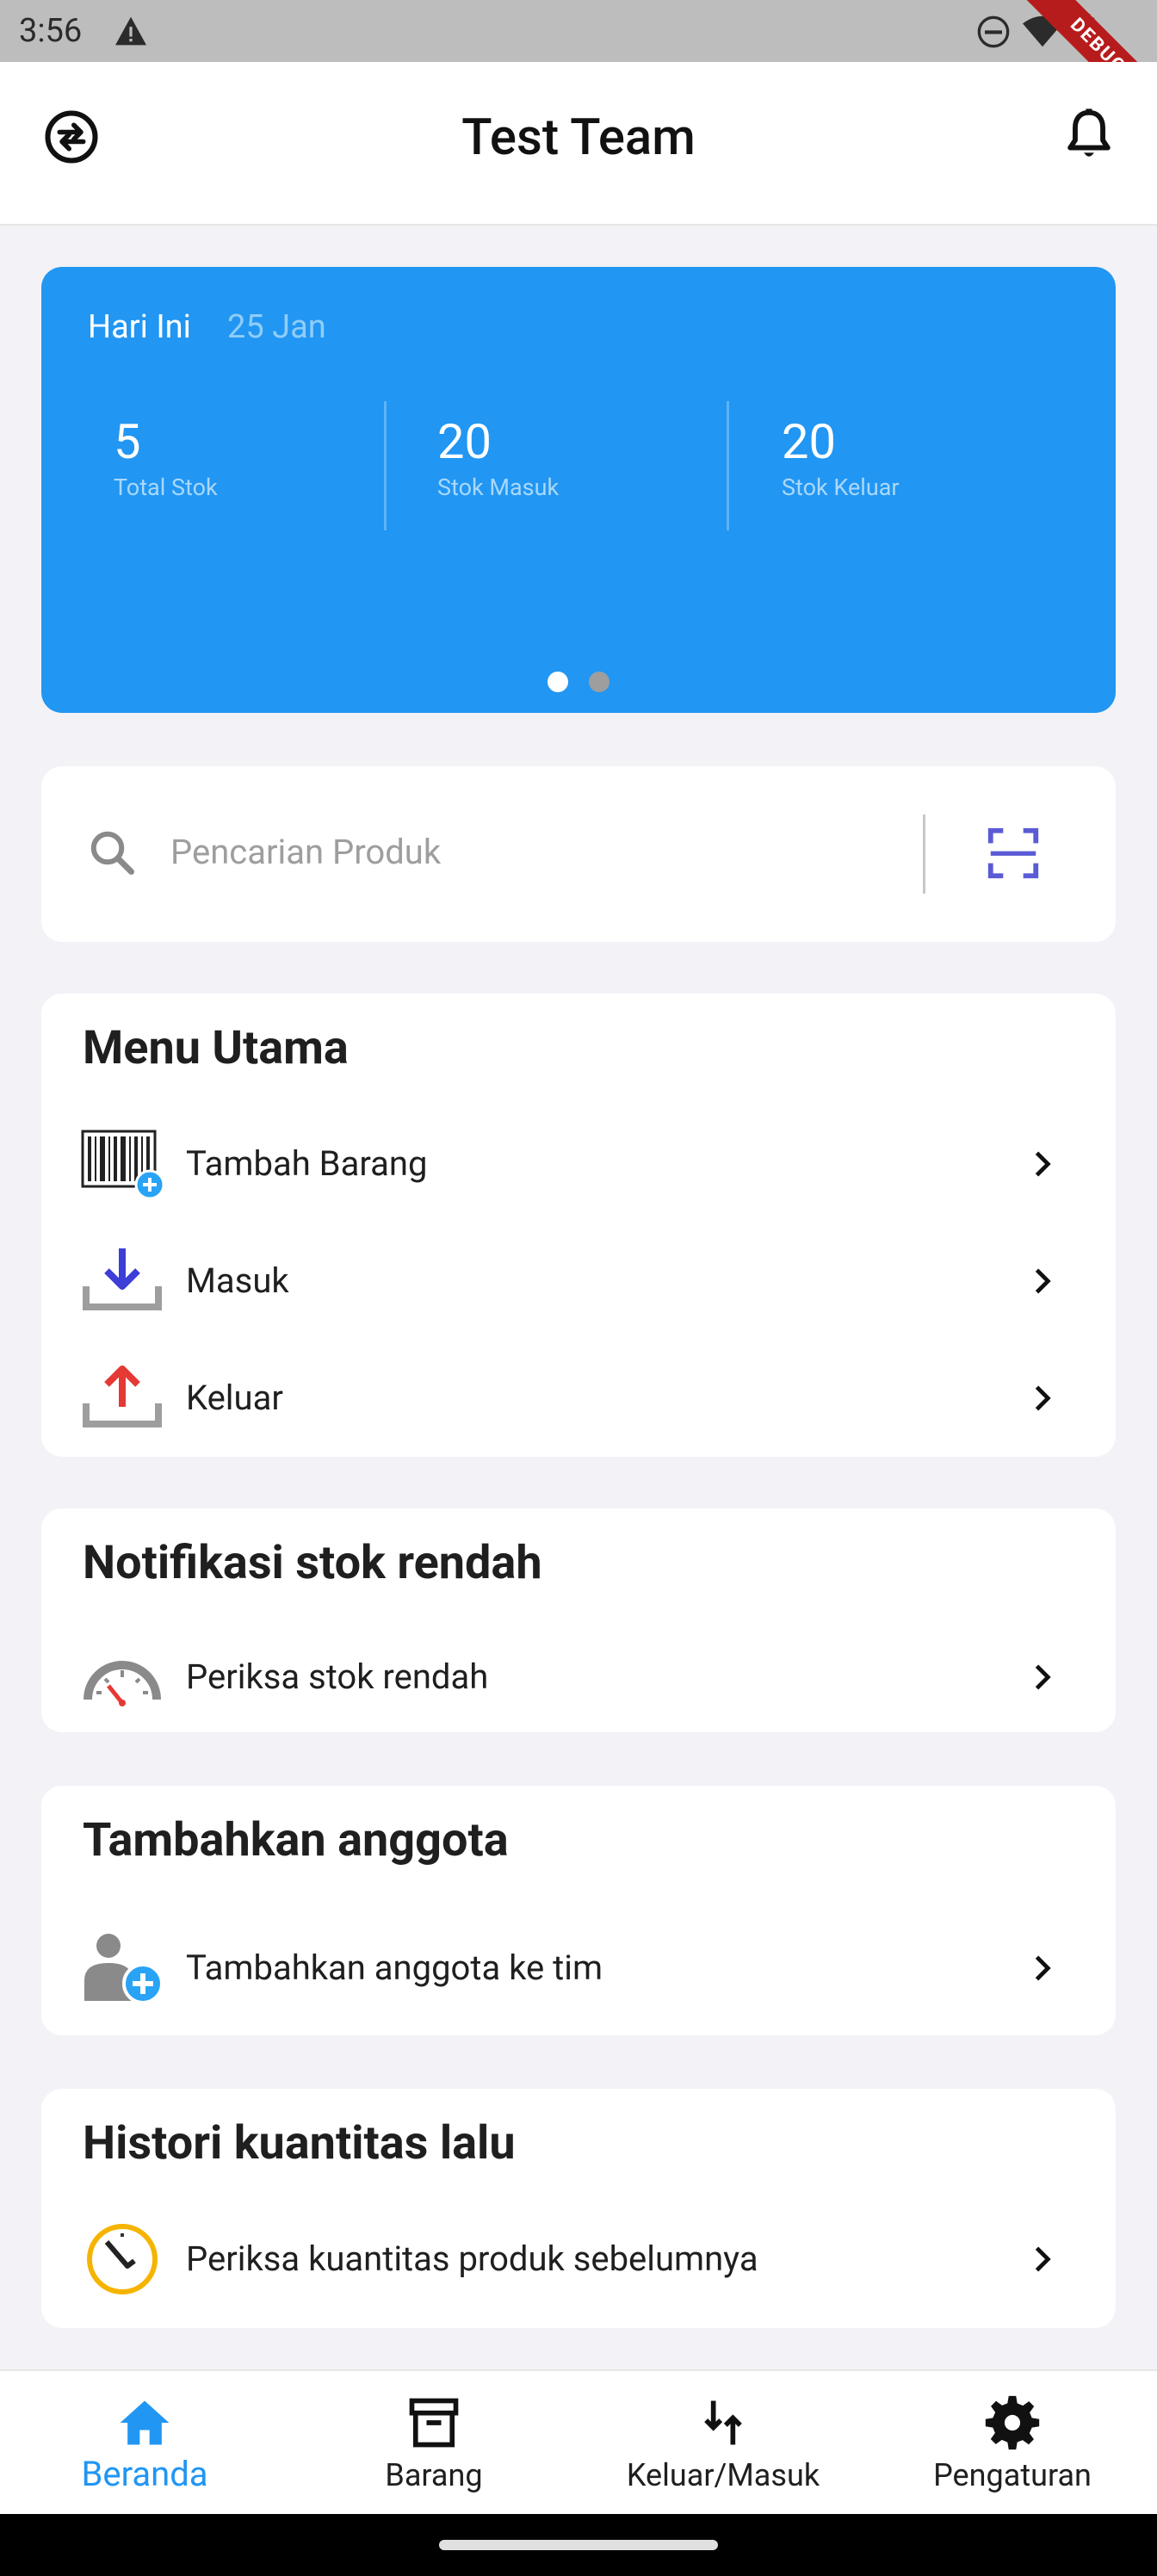 The width and height of the screenshot is (1157, 2576). What do you see at coordinates (579, 854) in the screenshot?
I see `product-search-bar: Pencarian Produk` at bounding box center [579, 854].